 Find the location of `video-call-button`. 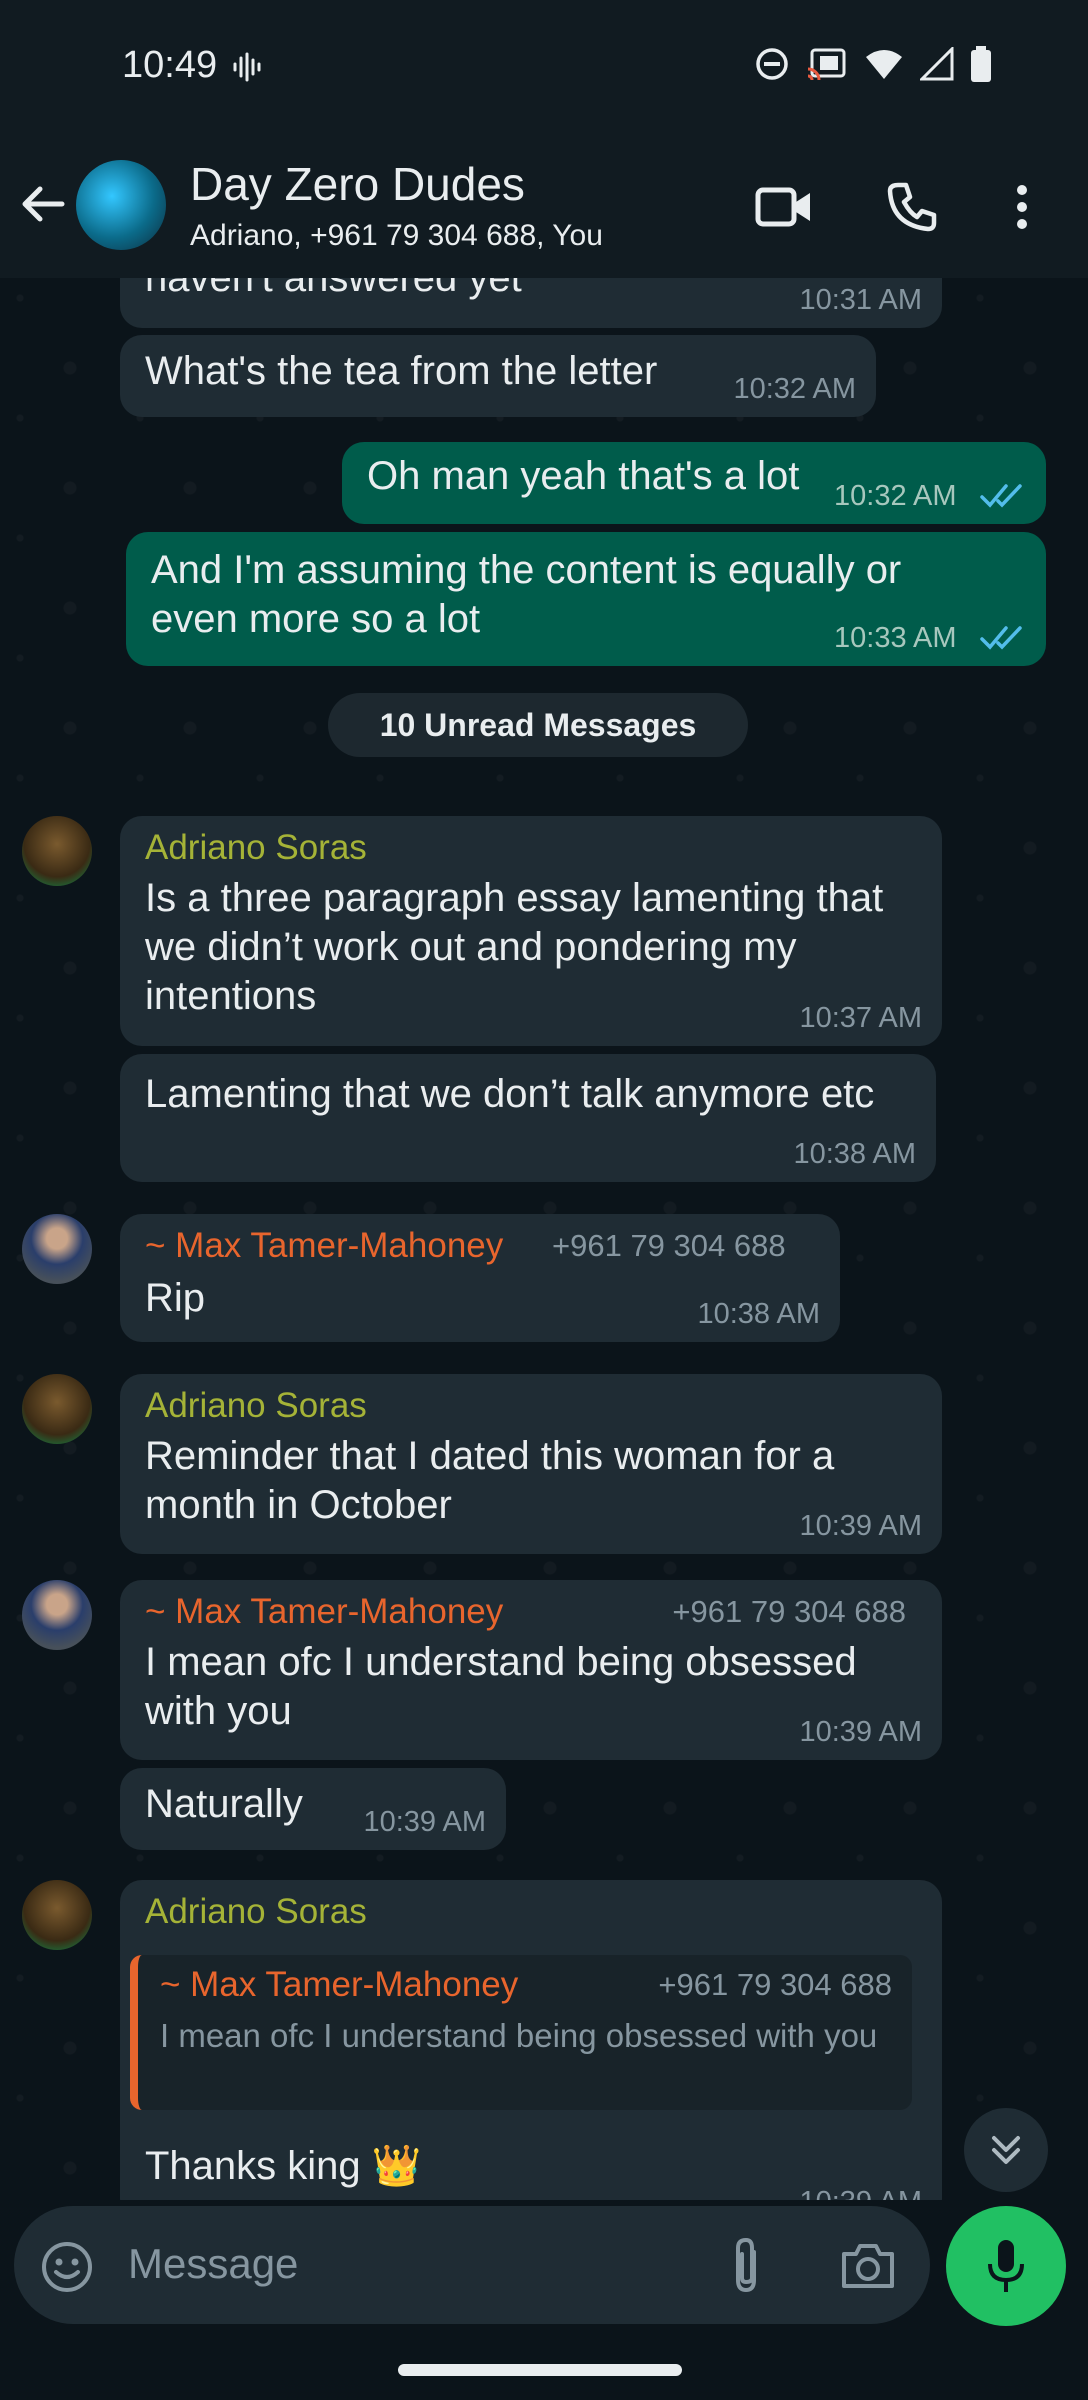

video-call-button is located at coordinates (784, 207).